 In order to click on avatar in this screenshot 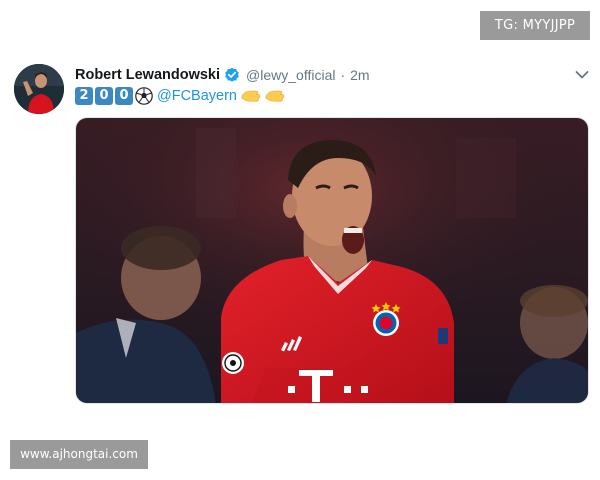, I will do `click(39, 89)`.